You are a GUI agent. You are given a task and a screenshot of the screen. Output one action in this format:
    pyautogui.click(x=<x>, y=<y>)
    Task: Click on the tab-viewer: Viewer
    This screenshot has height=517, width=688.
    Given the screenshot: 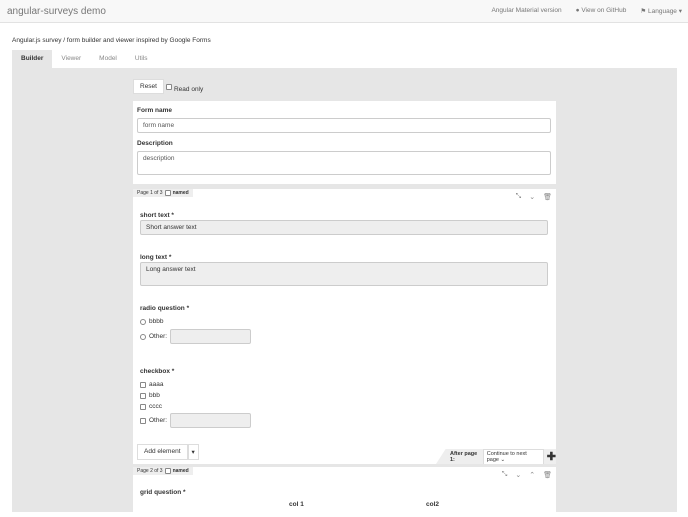 What is the action you would take?
    pyautogui.click(x=71, y=59)
    